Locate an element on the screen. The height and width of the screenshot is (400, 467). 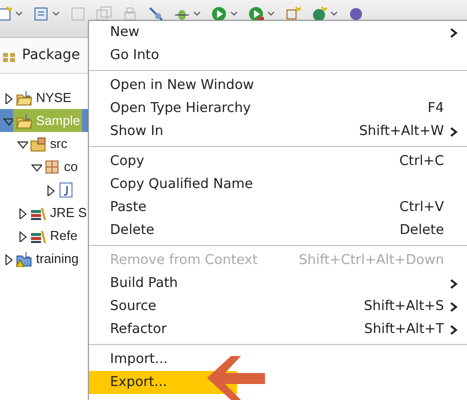
tree-item-label: training is located at coordinates (57, 258).